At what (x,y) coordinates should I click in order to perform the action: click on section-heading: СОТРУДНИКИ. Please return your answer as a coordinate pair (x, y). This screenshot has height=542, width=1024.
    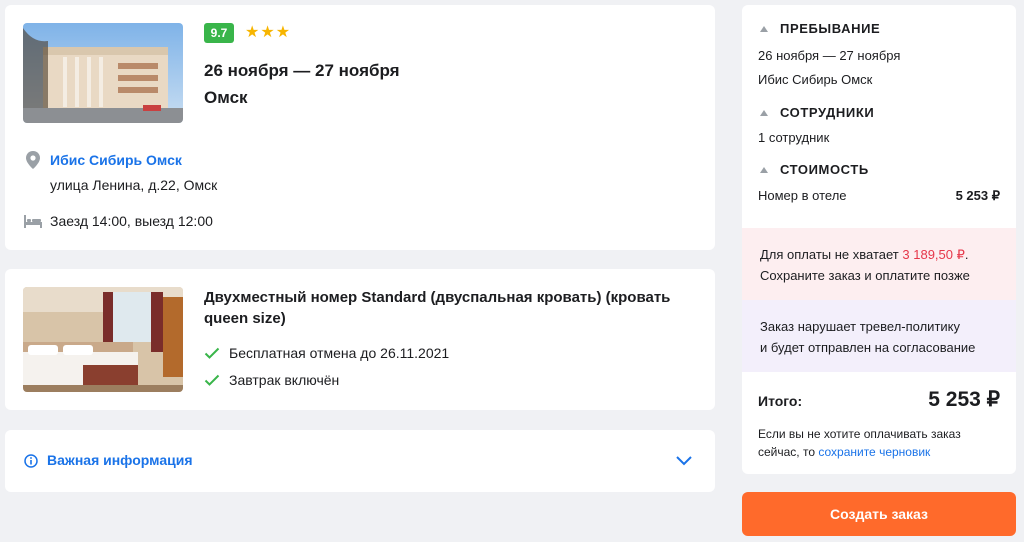
    Looking at the image, I should click on (827, 112).